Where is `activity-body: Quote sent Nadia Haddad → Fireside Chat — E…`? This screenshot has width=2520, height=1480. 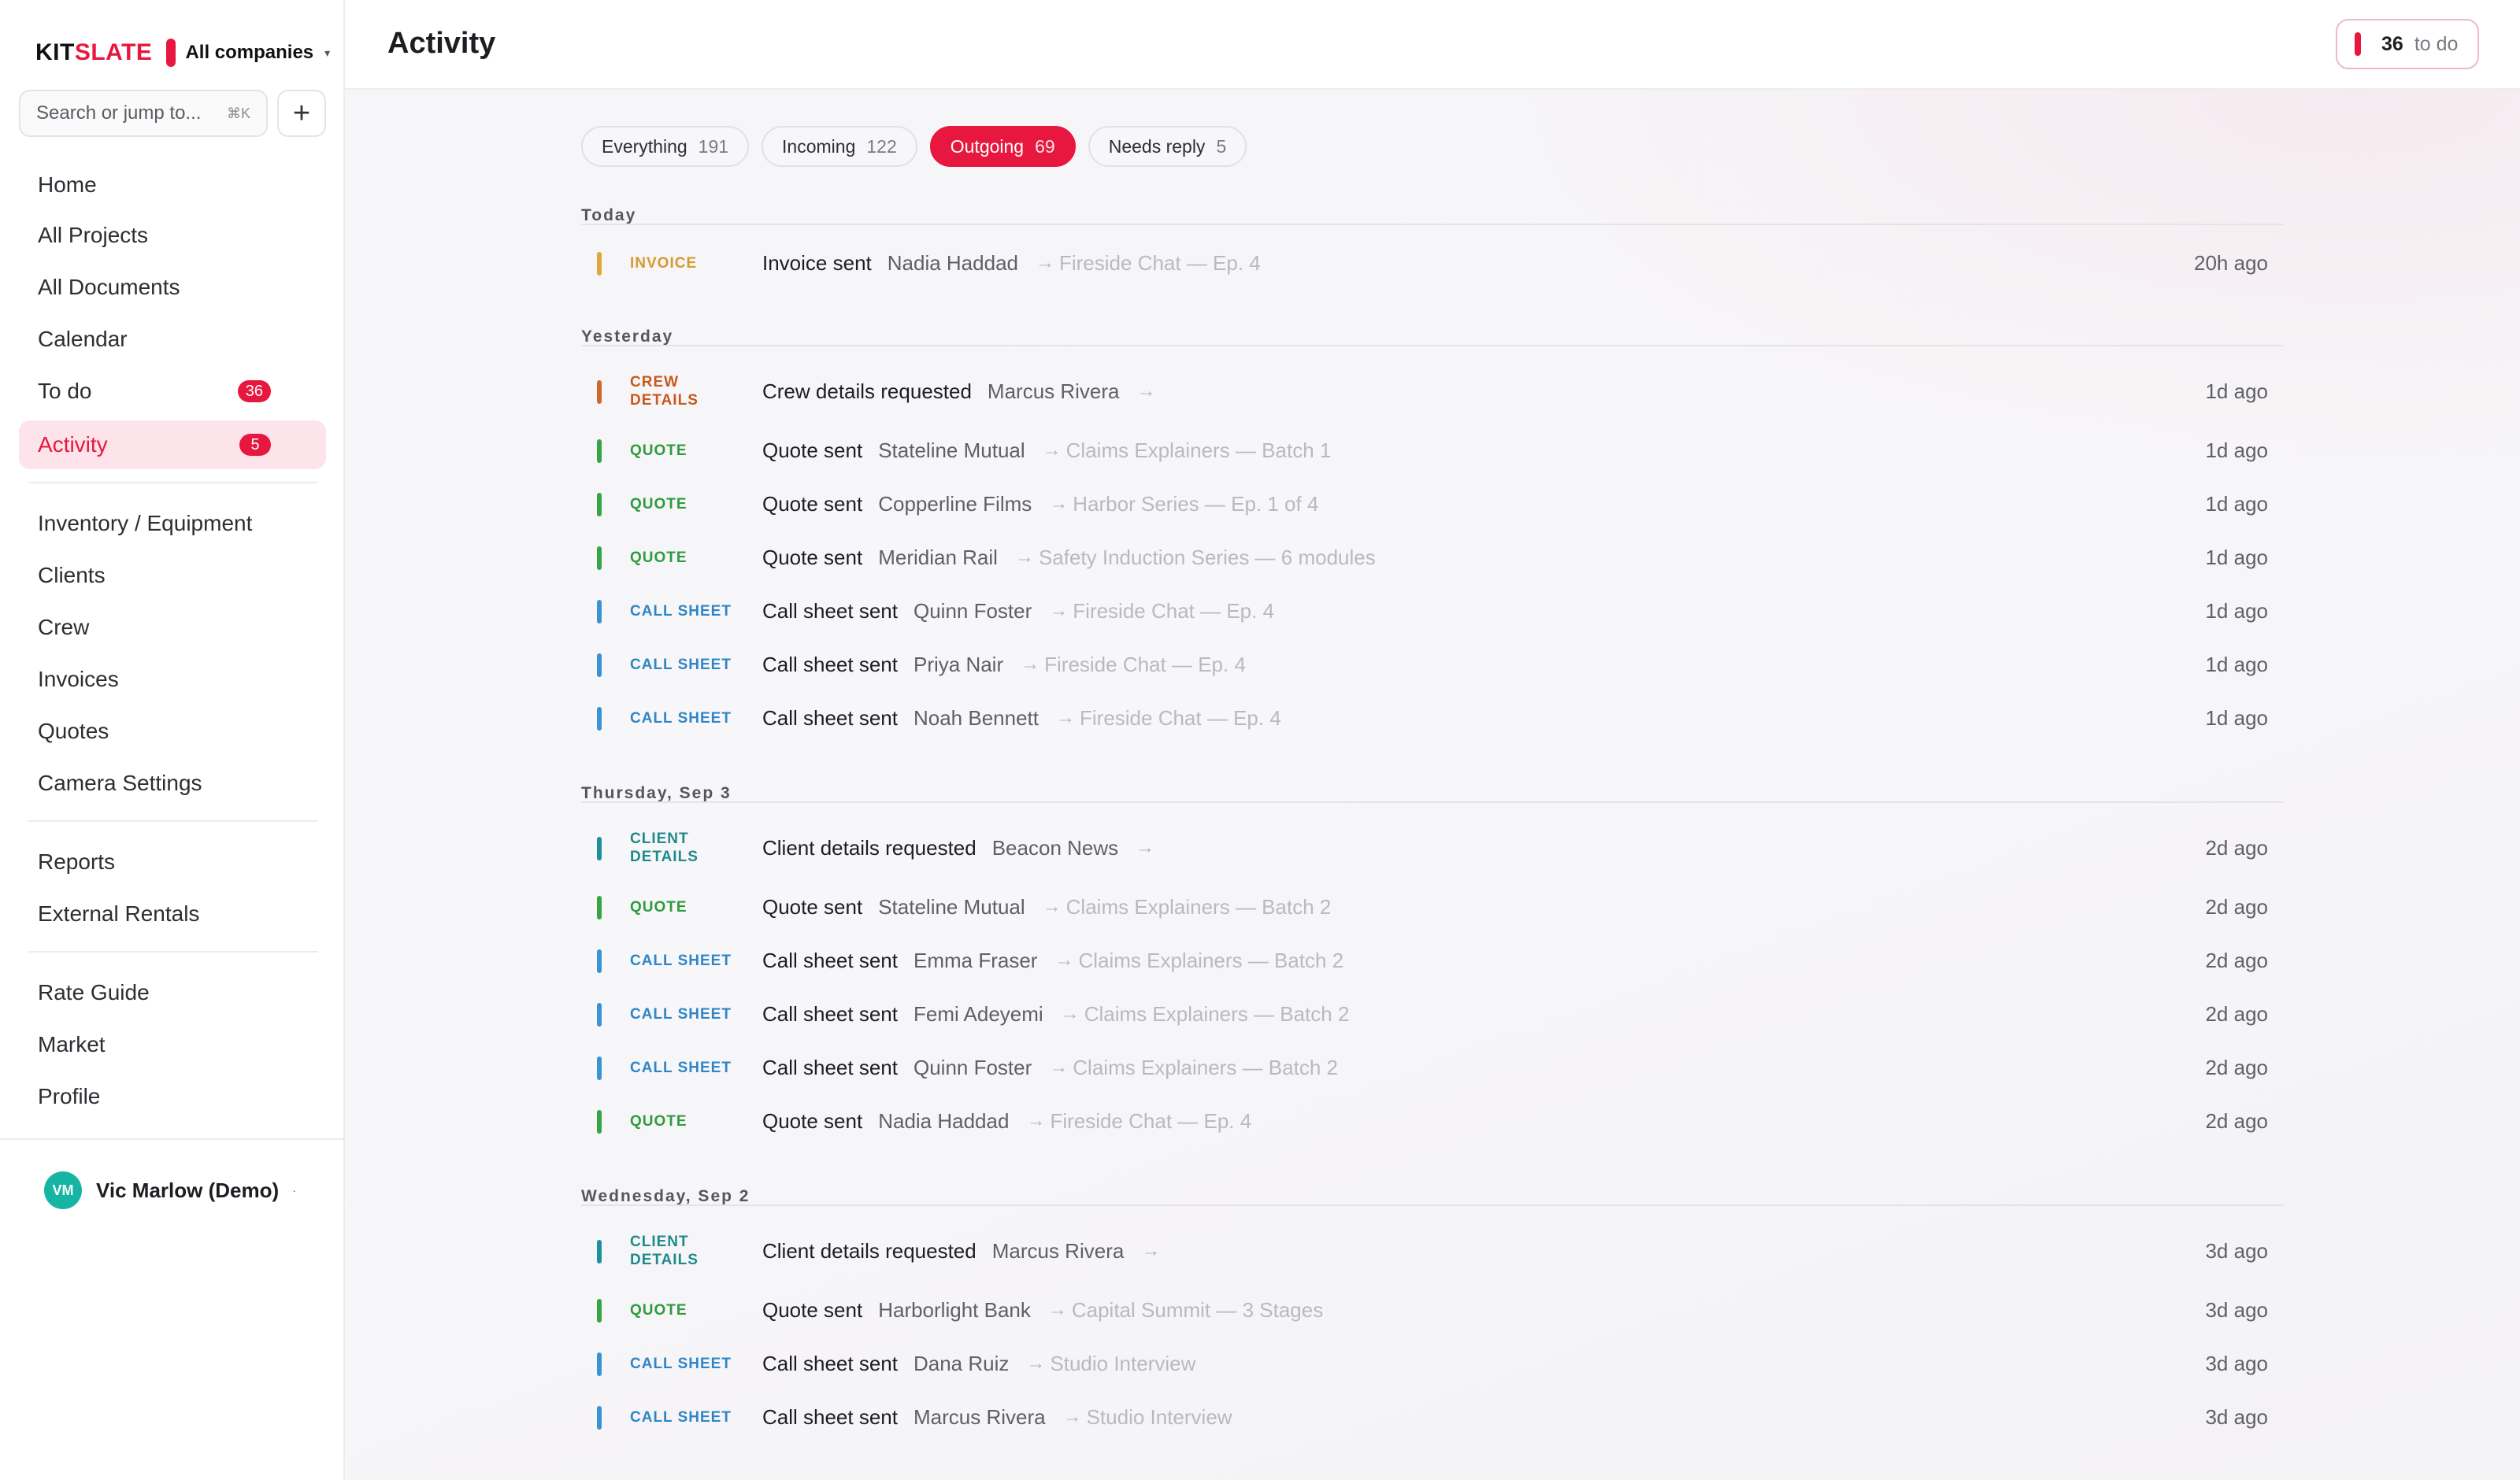
activity-body: Quote sent Nadia Haddad → Fireside Chat — E… is located at coordinates (1006, 1121).